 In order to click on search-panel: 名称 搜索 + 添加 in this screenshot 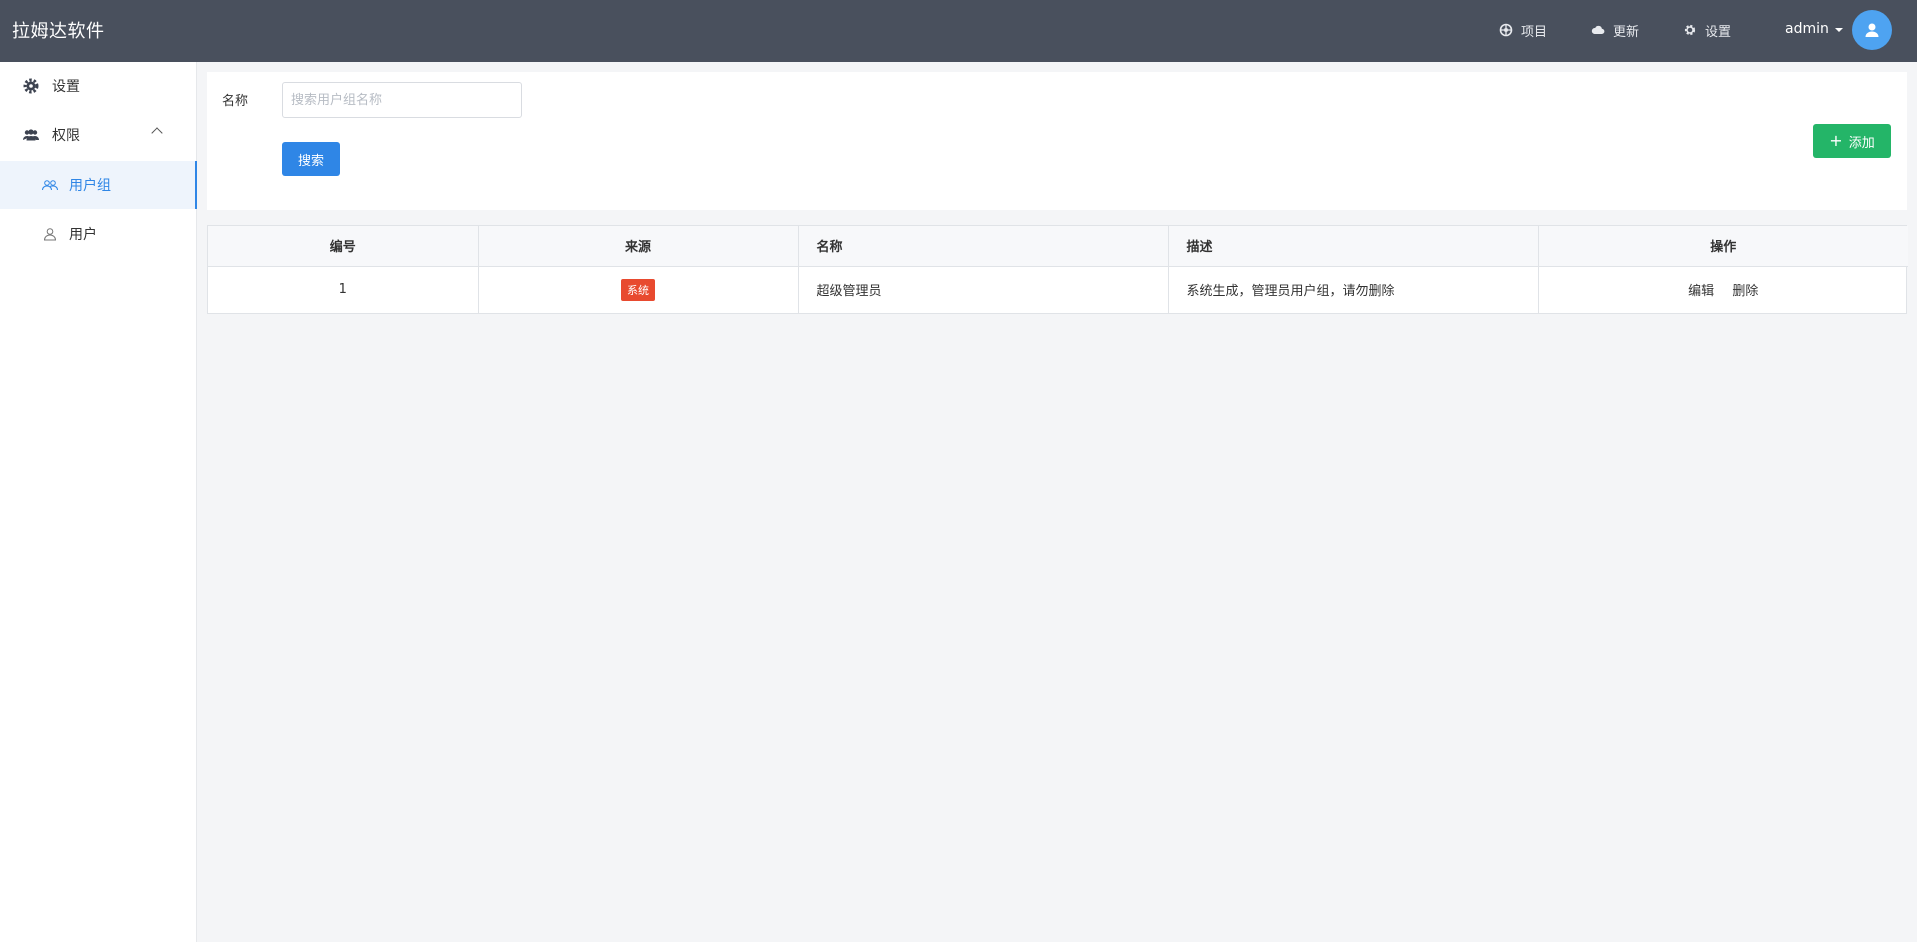, I will do `click(1057, 141)`.